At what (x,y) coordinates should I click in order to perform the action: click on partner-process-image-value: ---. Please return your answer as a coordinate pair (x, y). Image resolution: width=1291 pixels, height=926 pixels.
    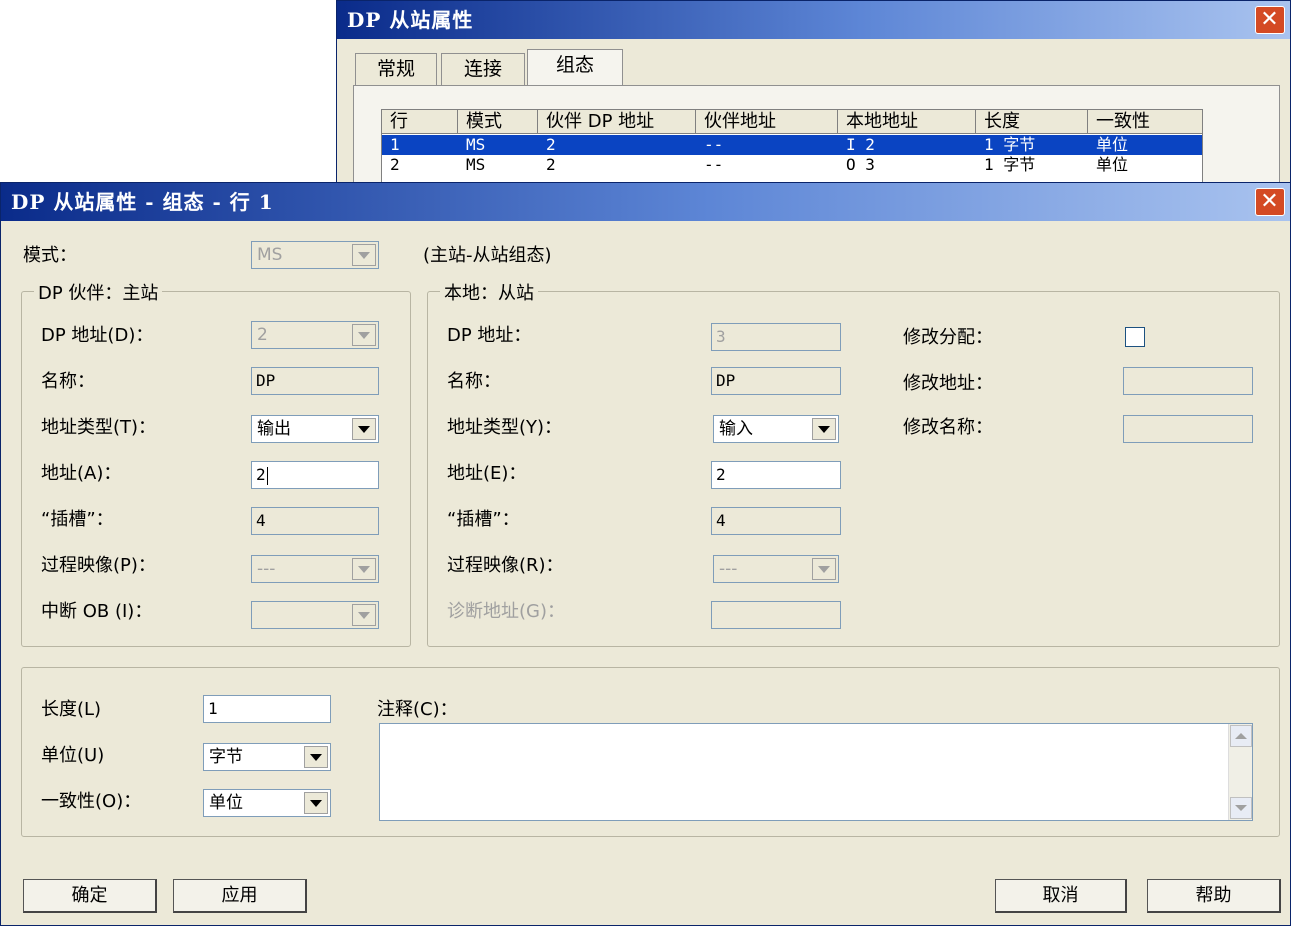
    Looking at the image, I should click on (266, 569).